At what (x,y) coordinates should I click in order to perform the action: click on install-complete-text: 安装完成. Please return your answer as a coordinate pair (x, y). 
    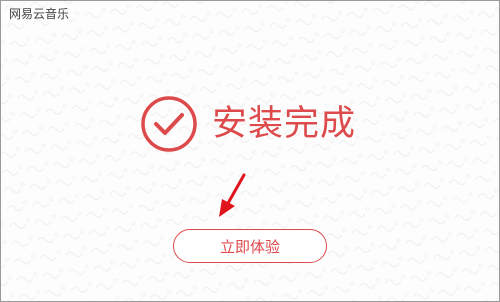
    Looking at the image, I should click on (284, 124).